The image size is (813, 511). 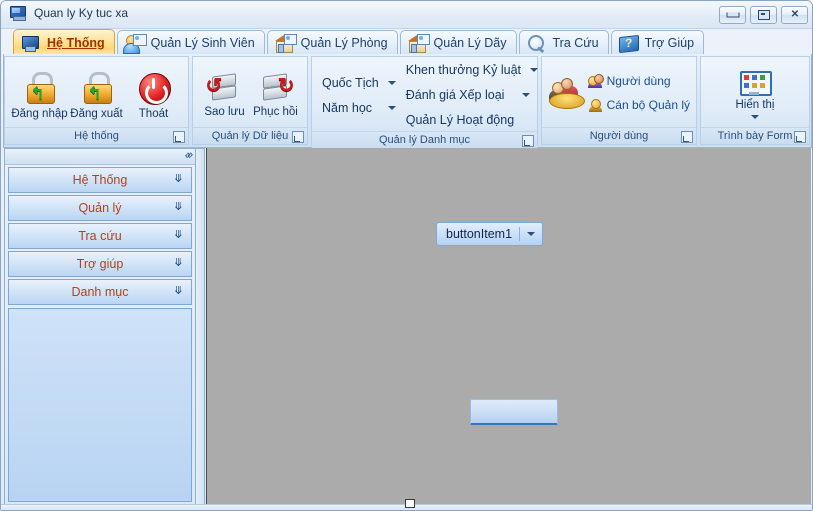 I want to click on tab-tra-cuu: Tra Cứu, so click(x=563, y=42).